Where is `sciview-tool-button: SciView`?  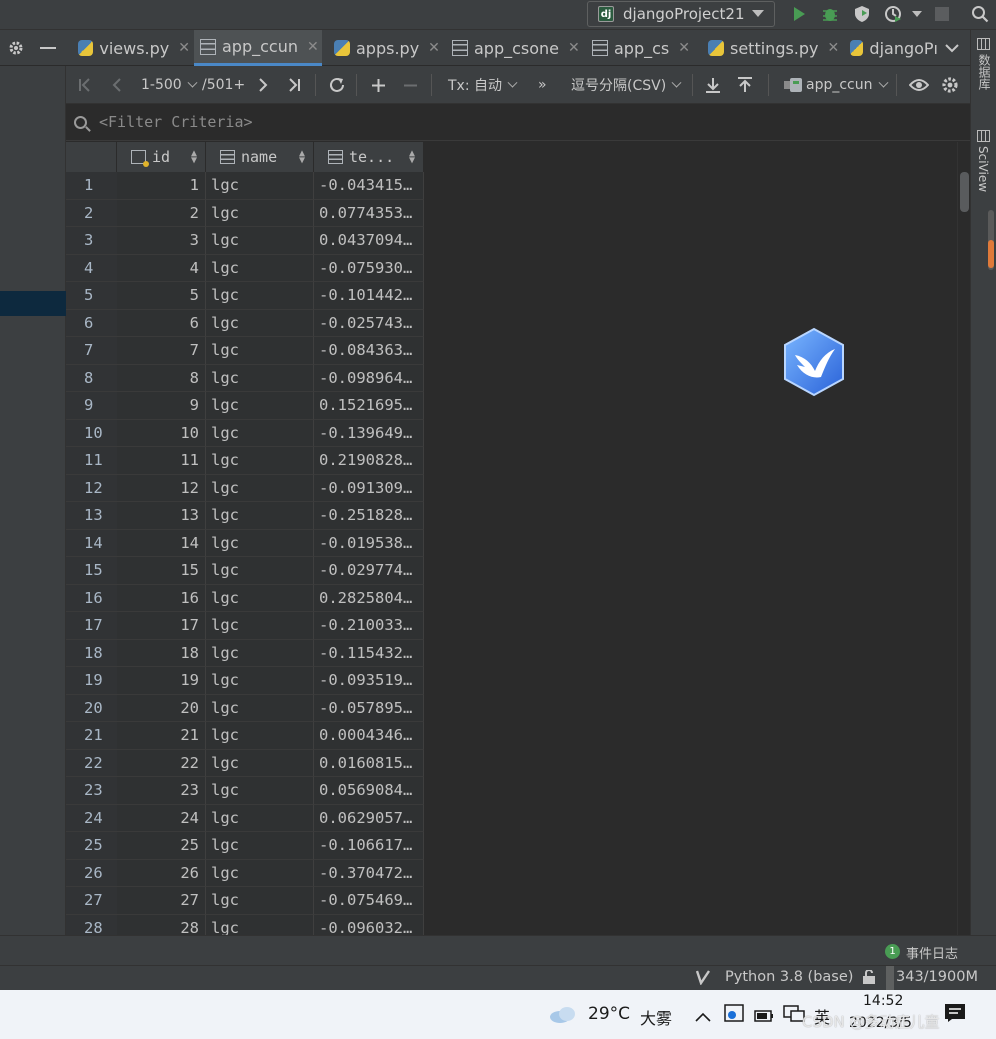
sciview-tool-button: SciView is located at coordinates (983, 169).